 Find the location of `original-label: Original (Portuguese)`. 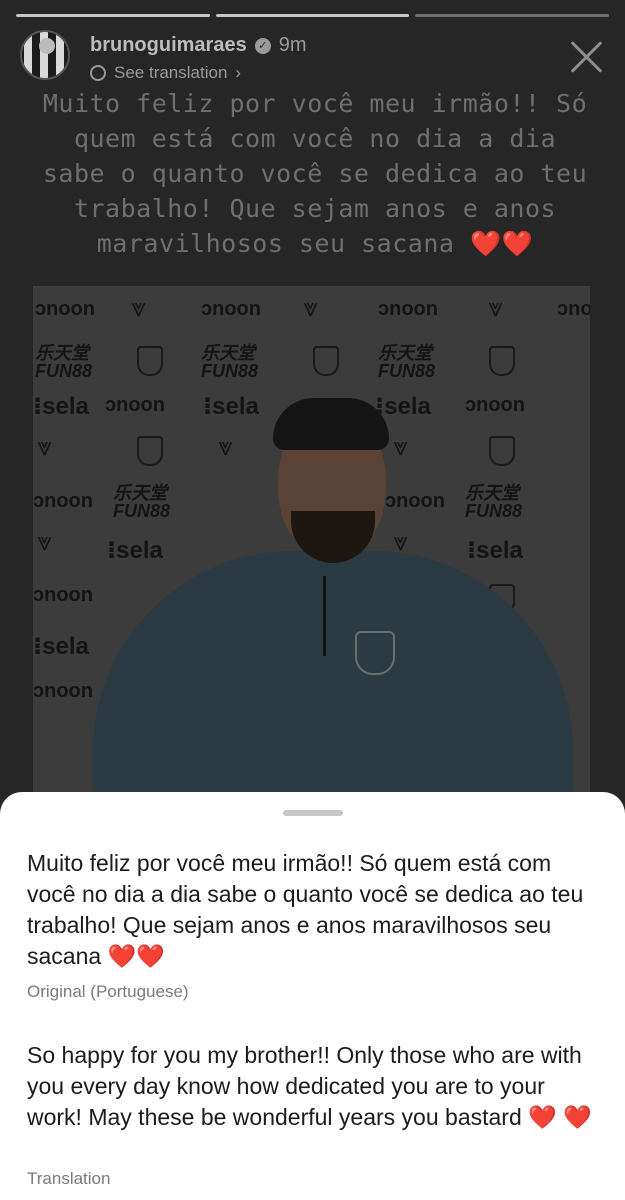

original-label: Original (Portuguese) is located at coordinates (108, 991).